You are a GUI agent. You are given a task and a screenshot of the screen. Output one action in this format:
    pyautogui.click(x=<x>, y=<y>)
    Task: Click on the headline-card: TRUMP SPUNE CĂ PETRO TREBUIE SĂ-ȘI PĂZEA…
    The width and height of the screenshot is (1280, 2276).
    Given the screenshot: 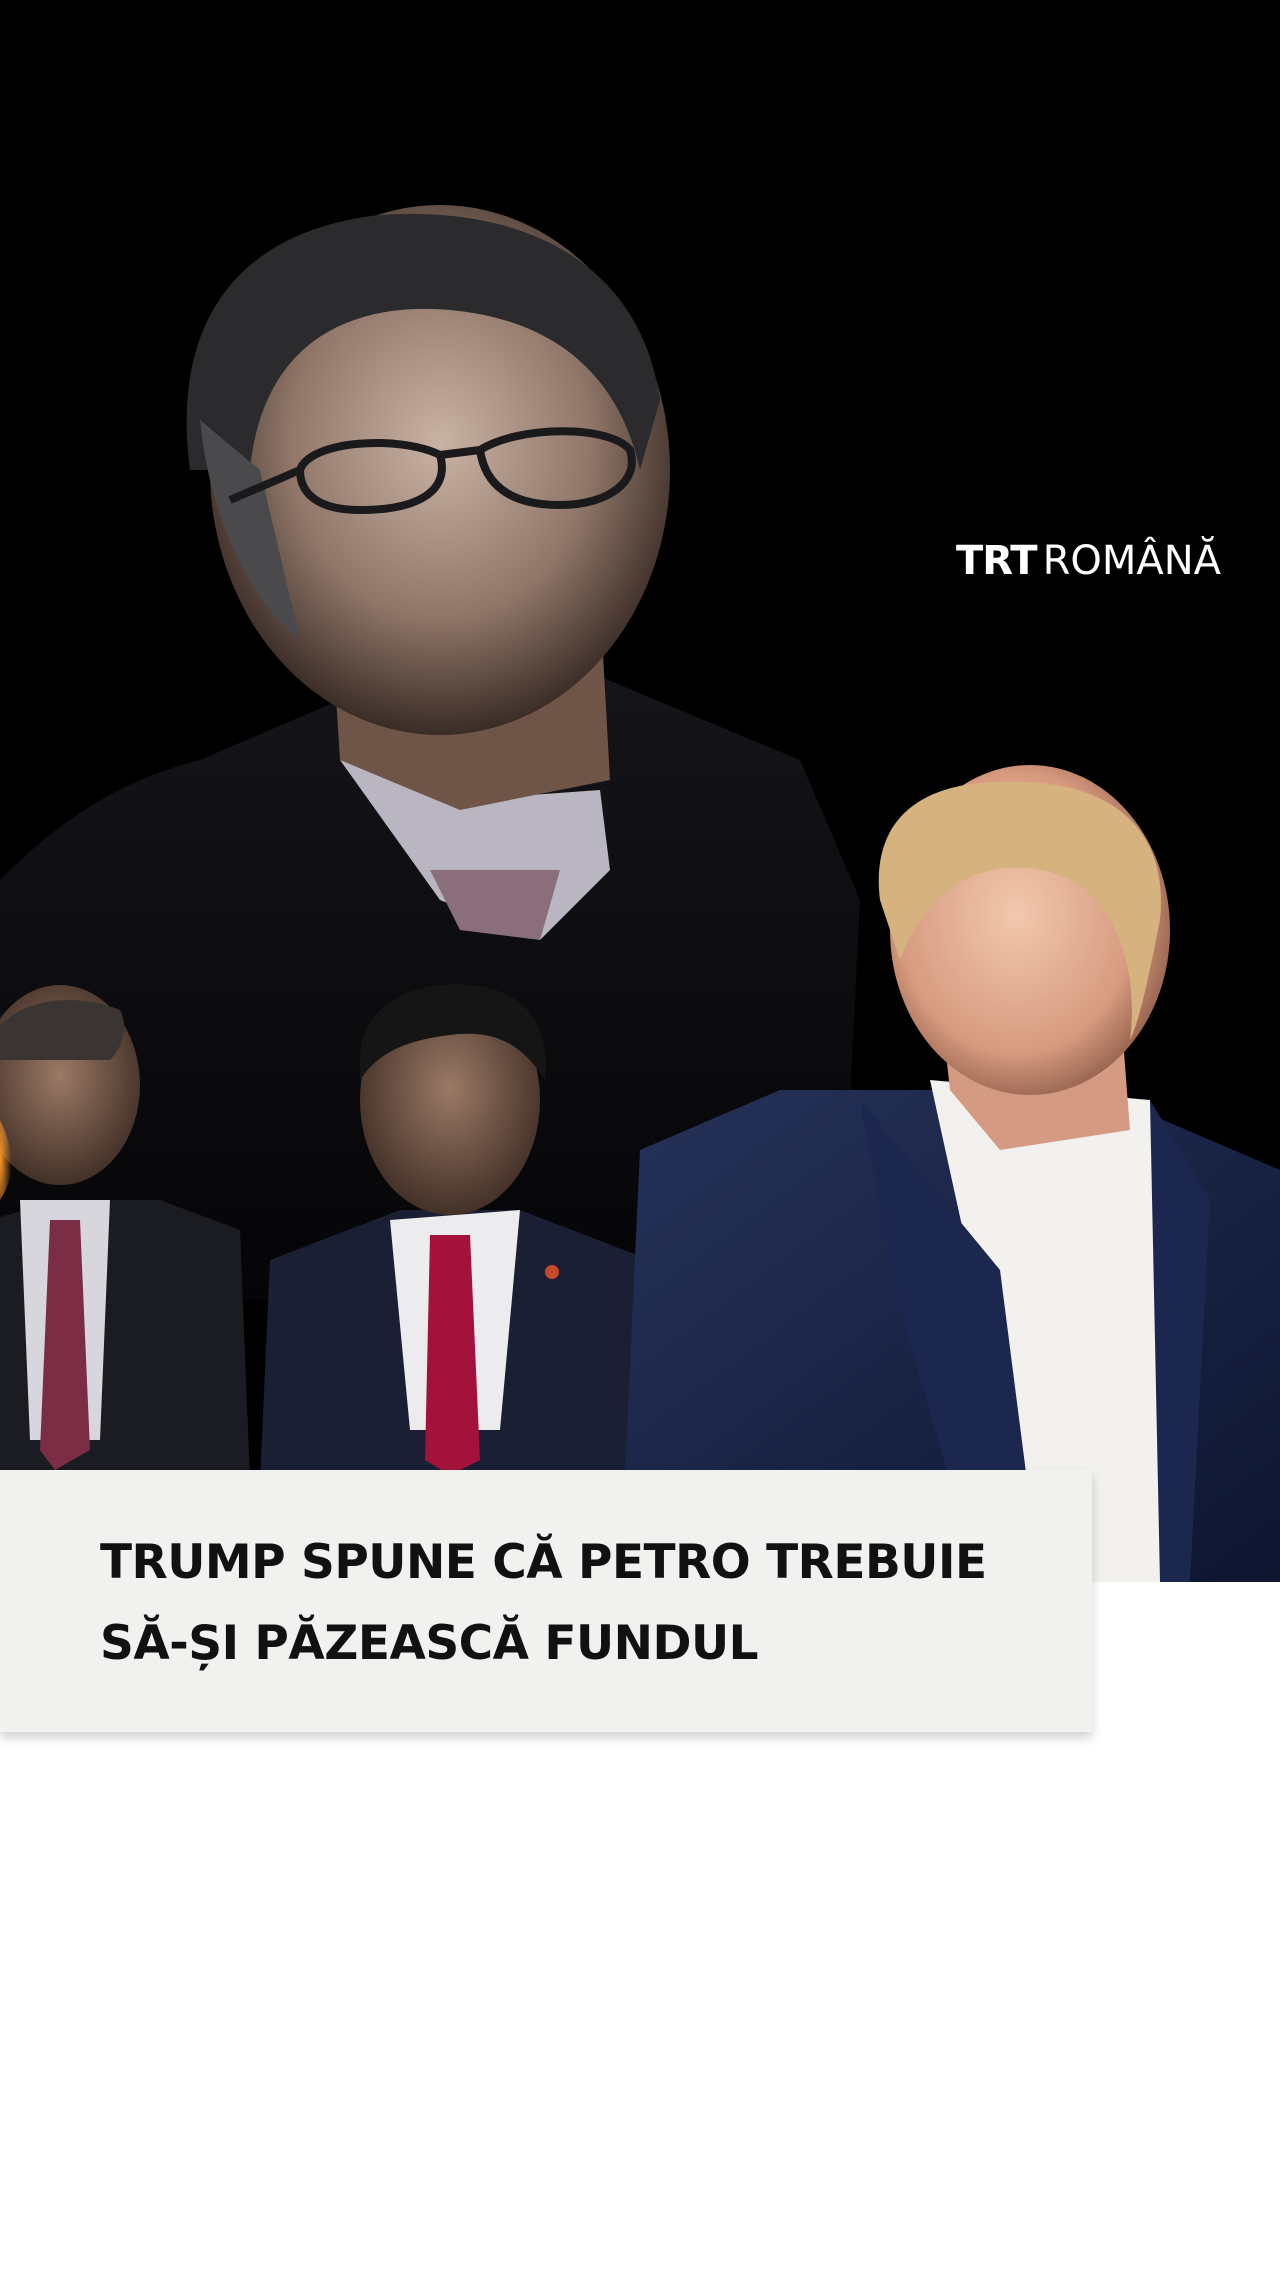 What is the action you would take?
    pyautogui.click(x=546, y=1601)
    